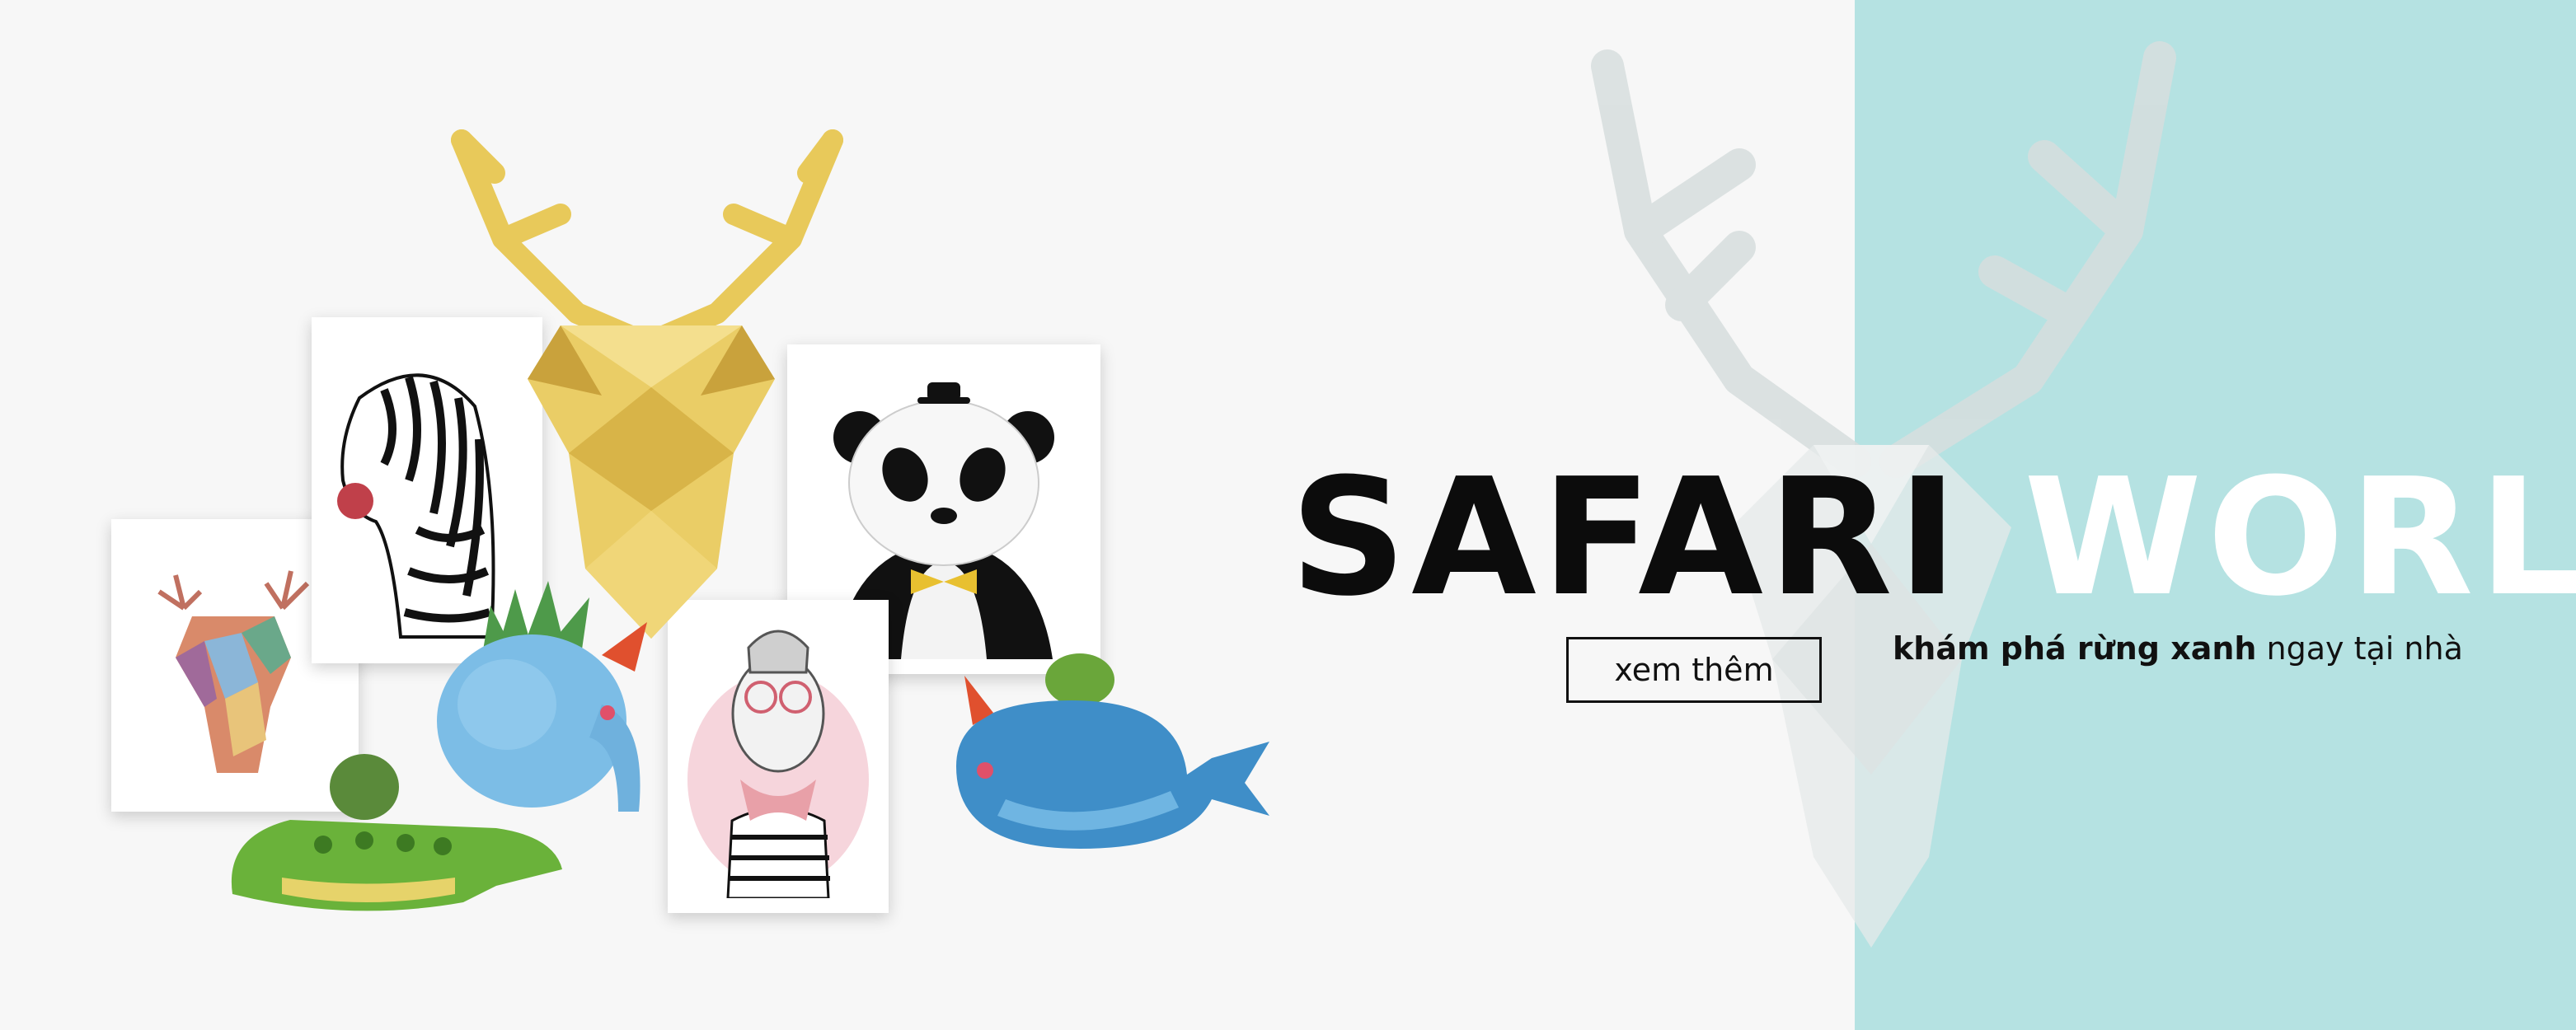 The height and width of the screenshot is (1030, 2576). What do you see at coordinates (2359, 648) in the screenshot?
I see `tagline-rest: ngay tại nhà` at bounding box center [2359, 648].